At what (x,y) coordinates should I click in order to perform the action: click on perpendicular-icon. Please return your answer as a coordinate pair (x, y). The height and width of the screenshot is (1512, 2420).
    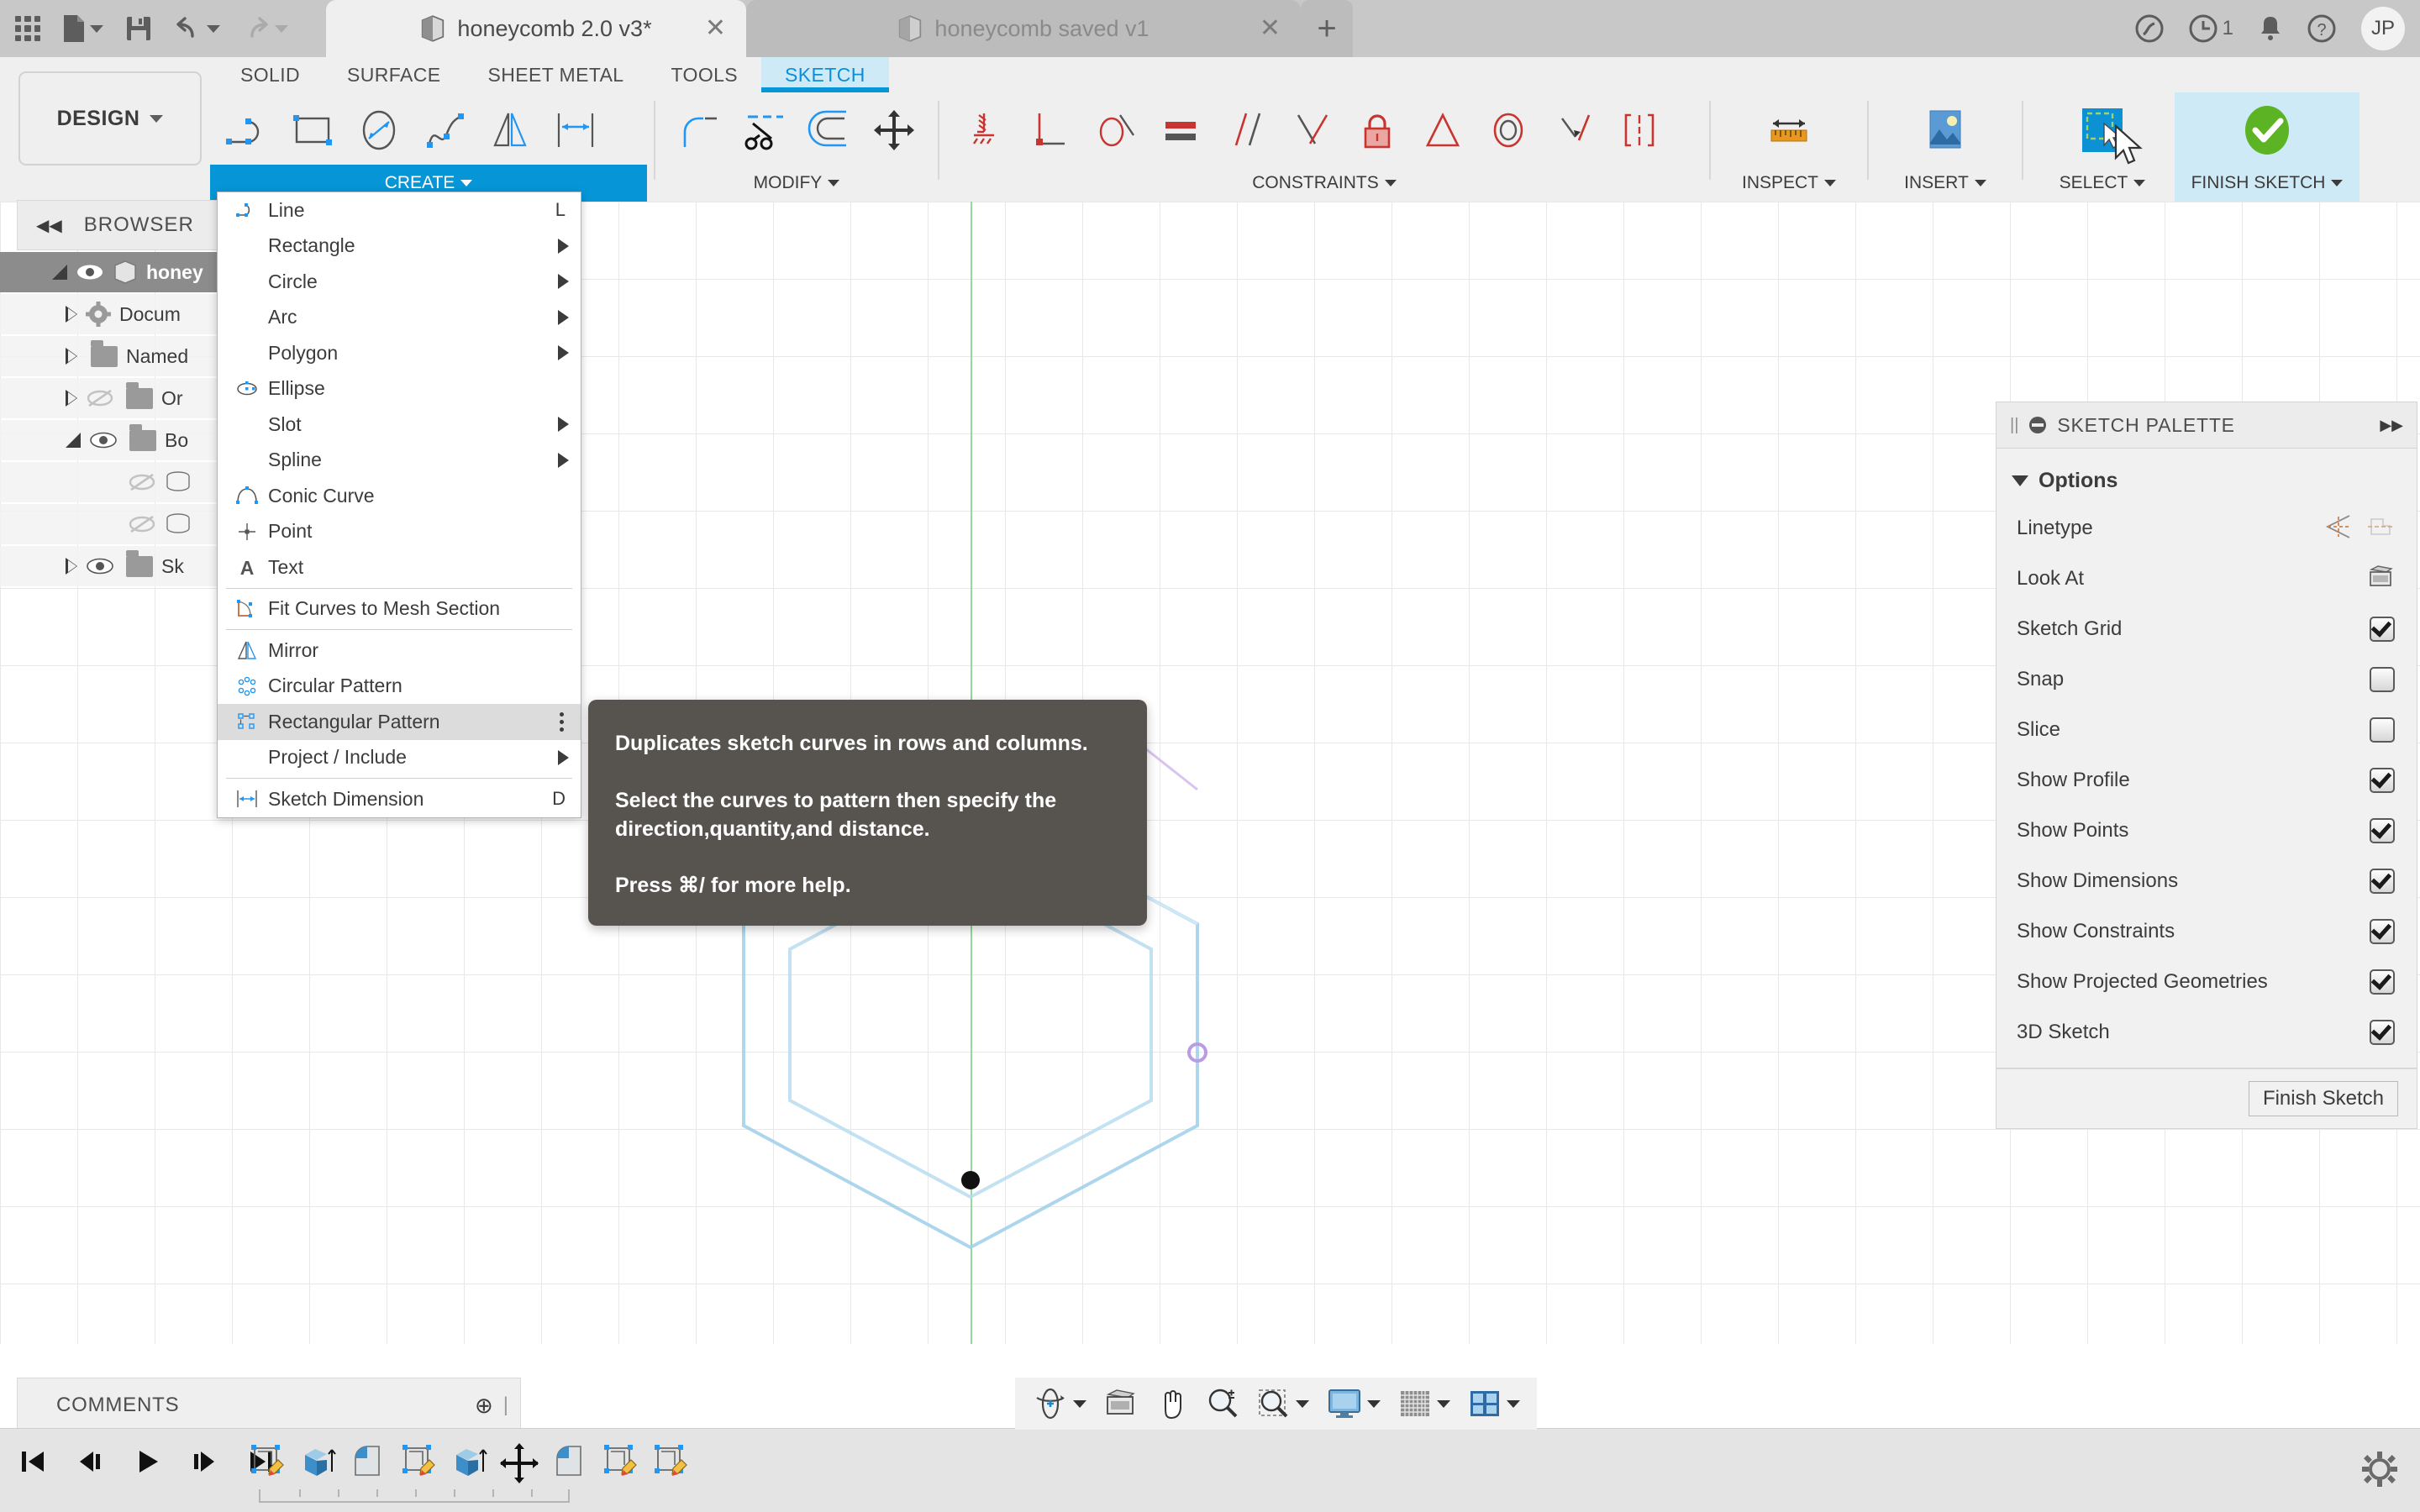
    Looking at the image, I should click on (1049, 130).